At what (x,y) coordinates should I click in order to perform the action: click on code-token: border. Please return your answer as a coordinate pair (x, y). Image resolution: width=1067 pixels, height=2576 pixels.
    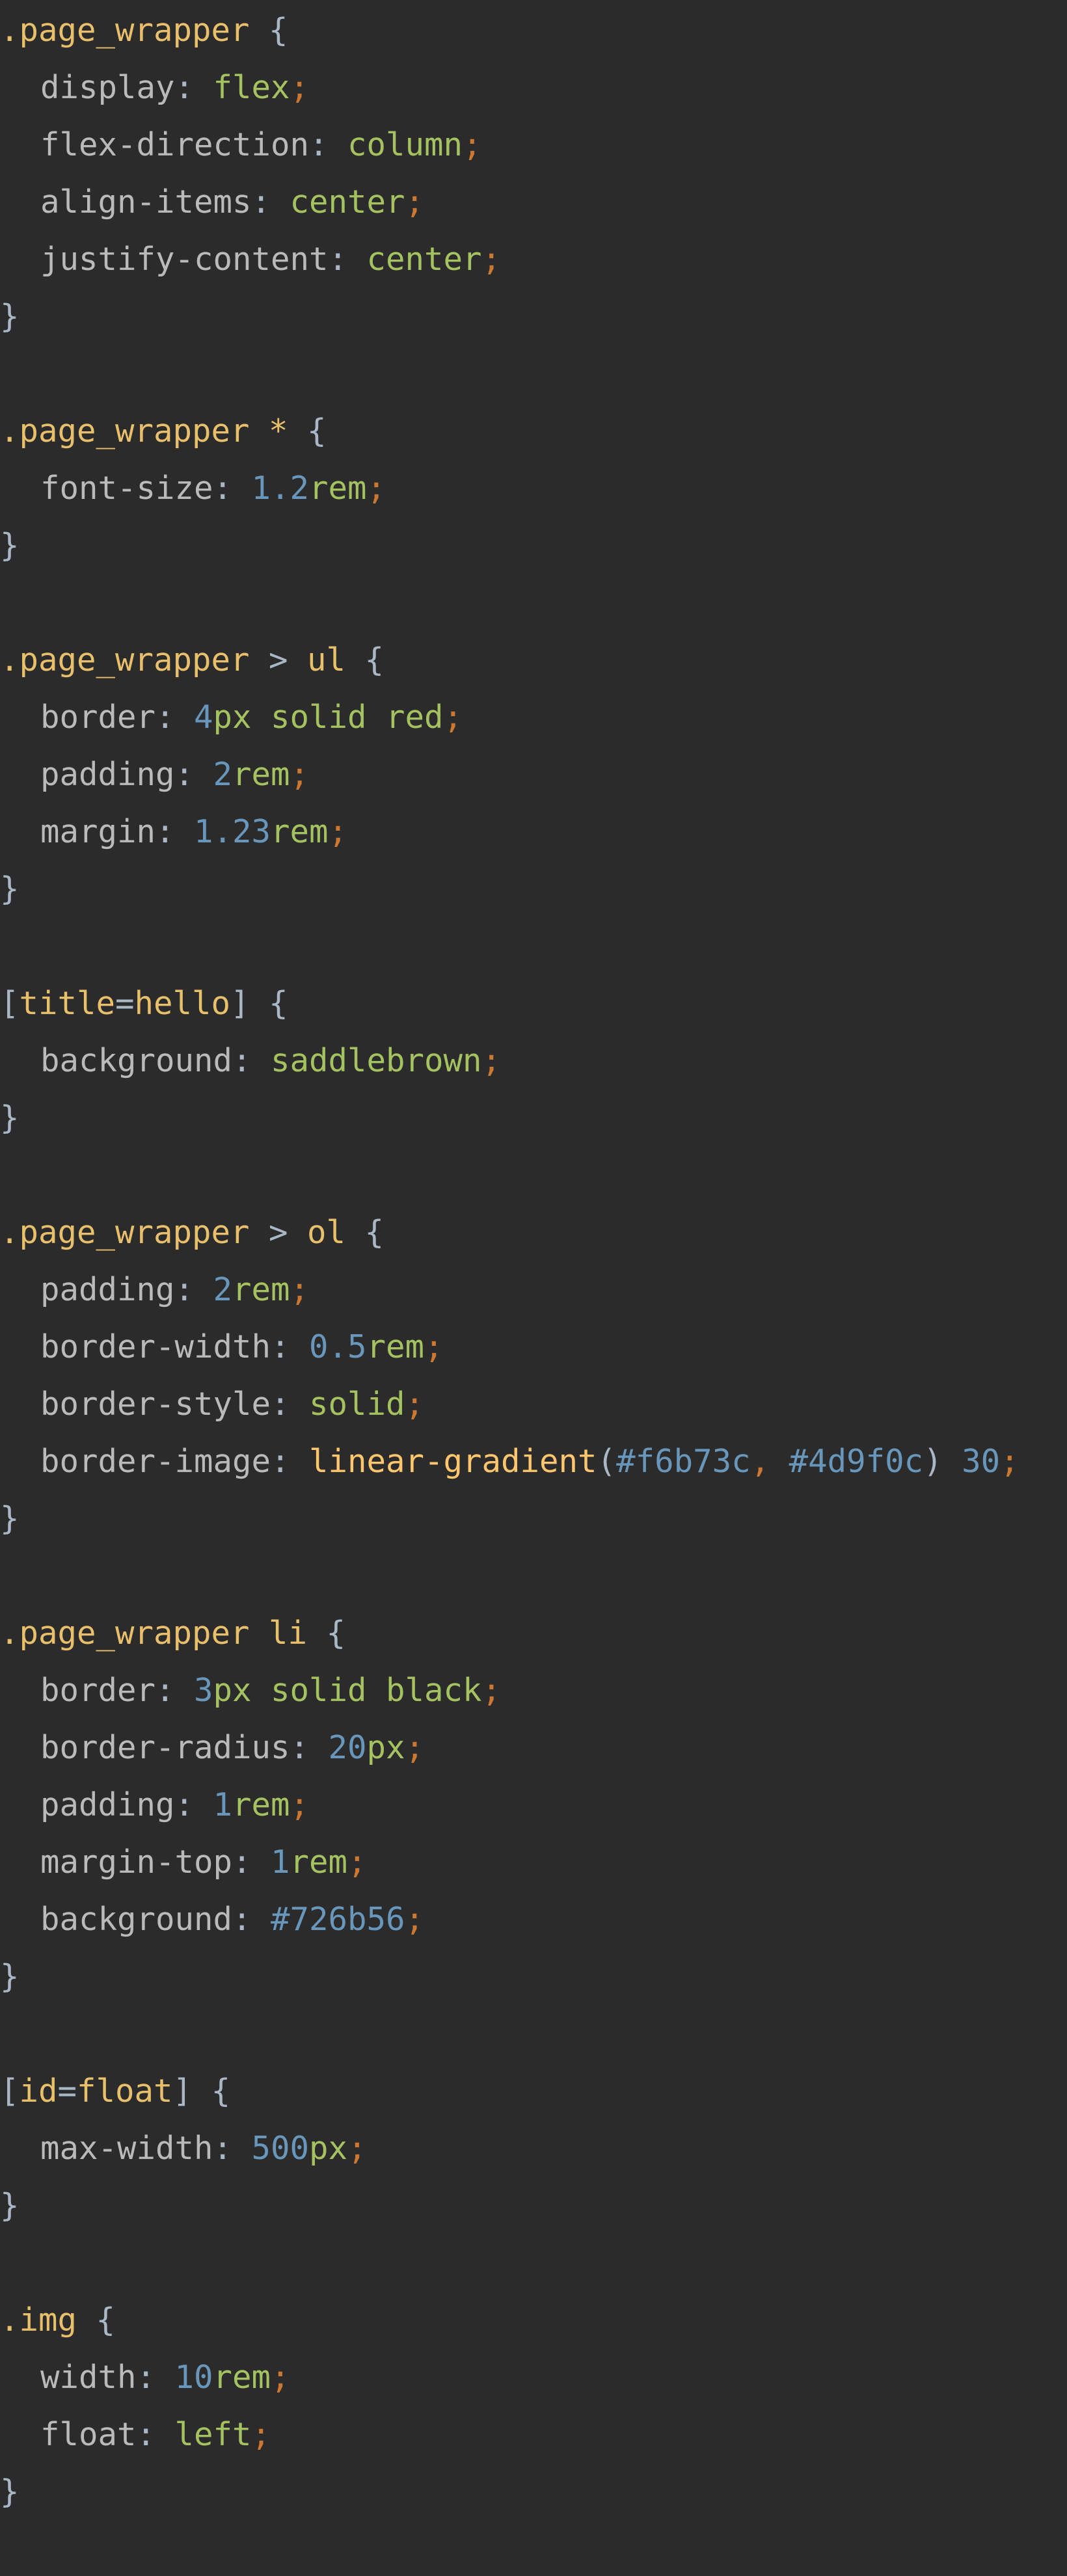
    Looking at the image, I should click on (98, 717).